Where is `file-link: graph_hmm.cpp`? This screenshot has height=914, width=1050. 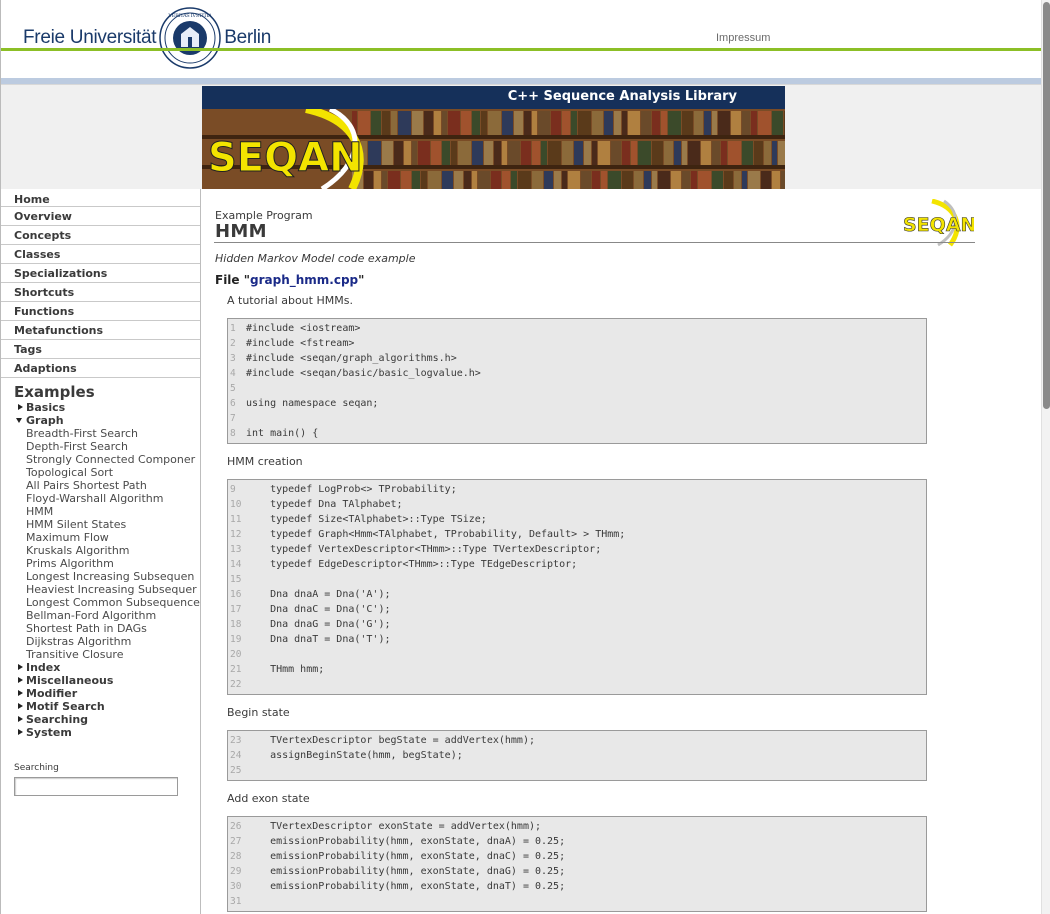 file-link: graph_hmm.cpp is located at coordinates (304, 280).